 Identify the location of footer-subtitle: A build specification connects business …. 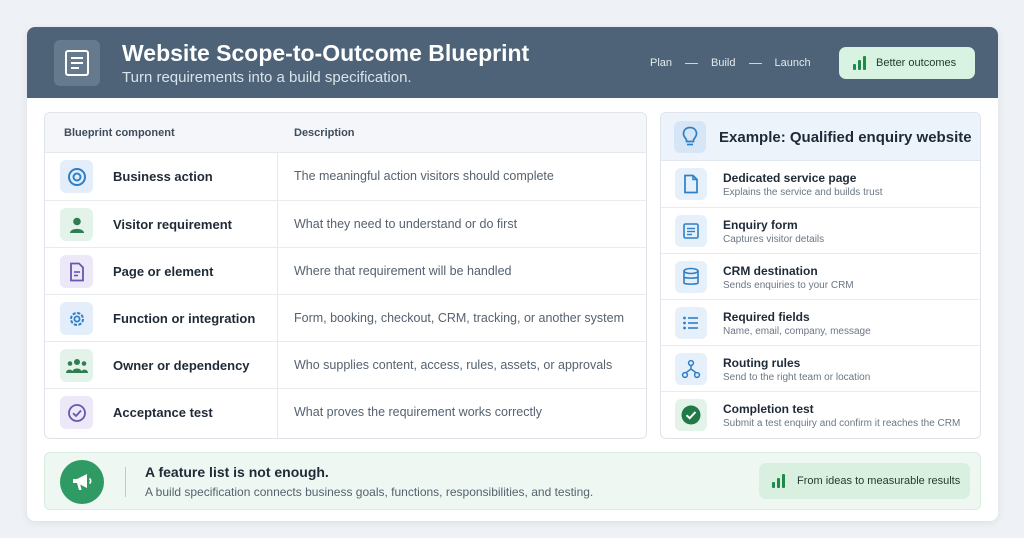
(369, 492).